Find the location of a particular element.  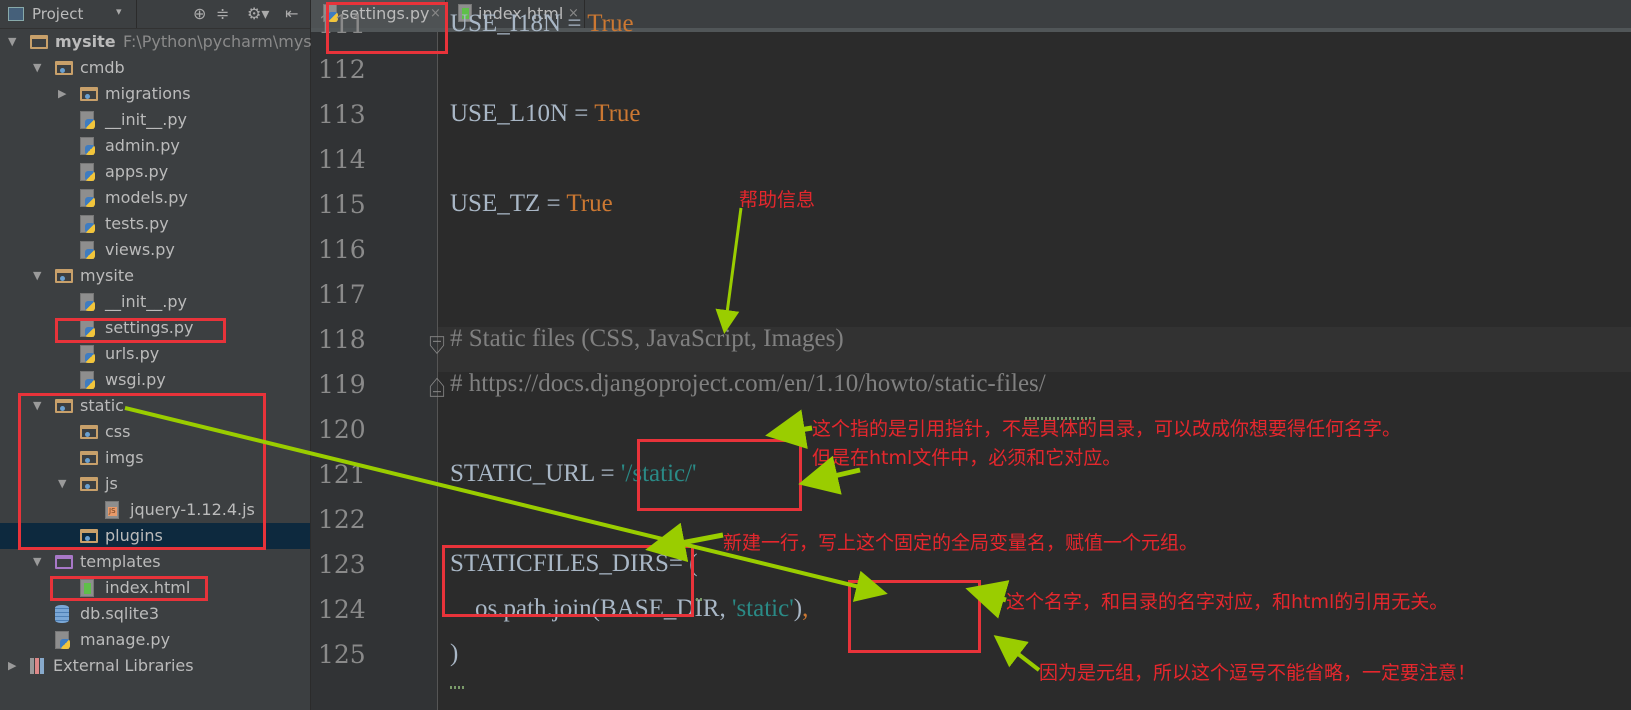

tree-item: ▶ External Libraries is located at coordinates (155, 666).